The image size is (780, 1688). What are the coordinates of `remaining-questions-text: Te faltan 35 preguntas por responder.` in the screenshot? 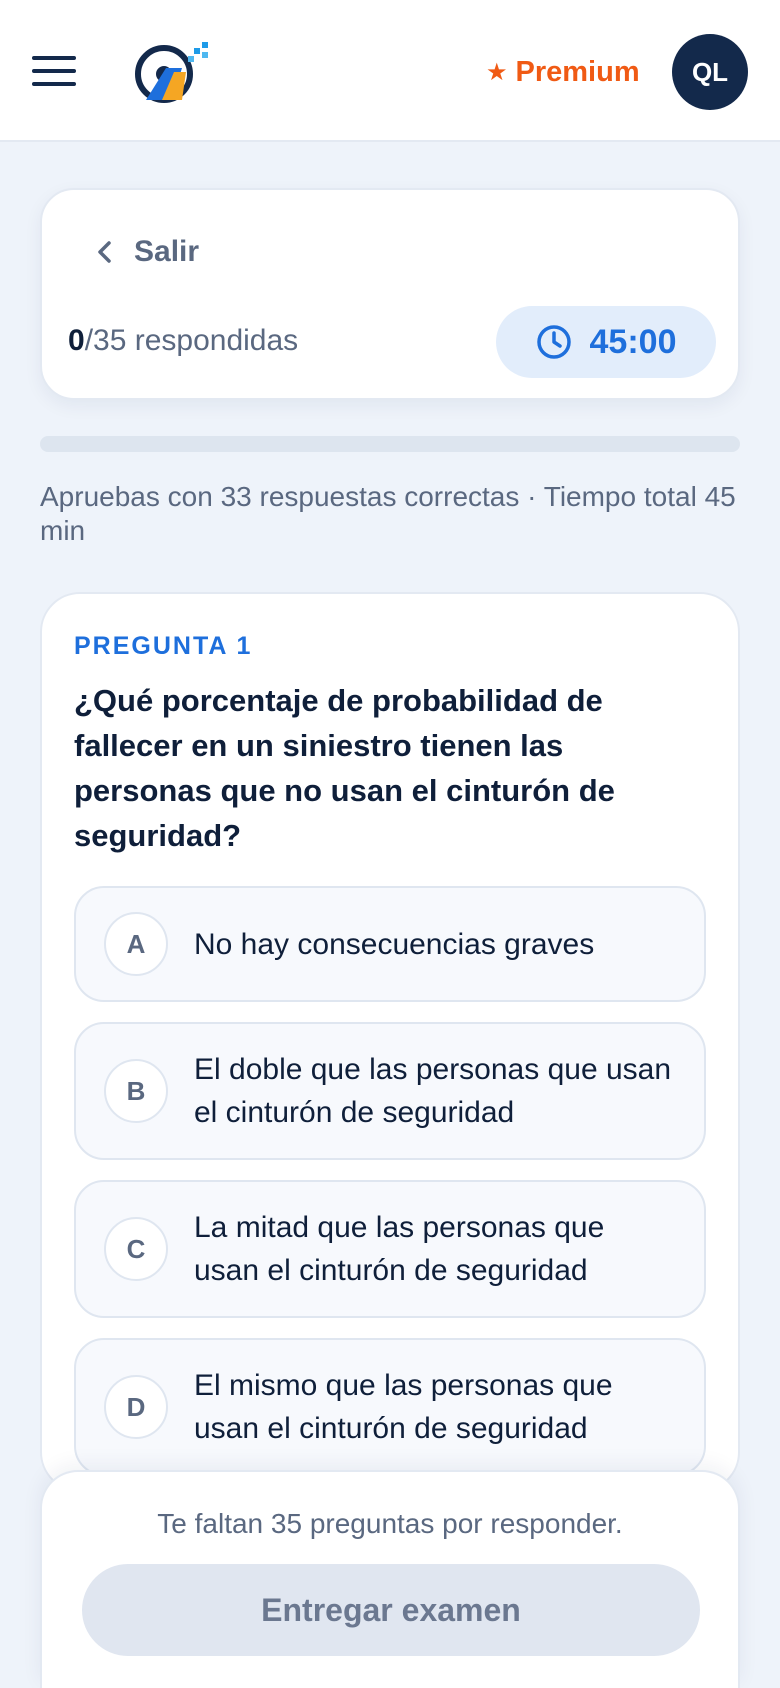 It's located at (390, 1523).